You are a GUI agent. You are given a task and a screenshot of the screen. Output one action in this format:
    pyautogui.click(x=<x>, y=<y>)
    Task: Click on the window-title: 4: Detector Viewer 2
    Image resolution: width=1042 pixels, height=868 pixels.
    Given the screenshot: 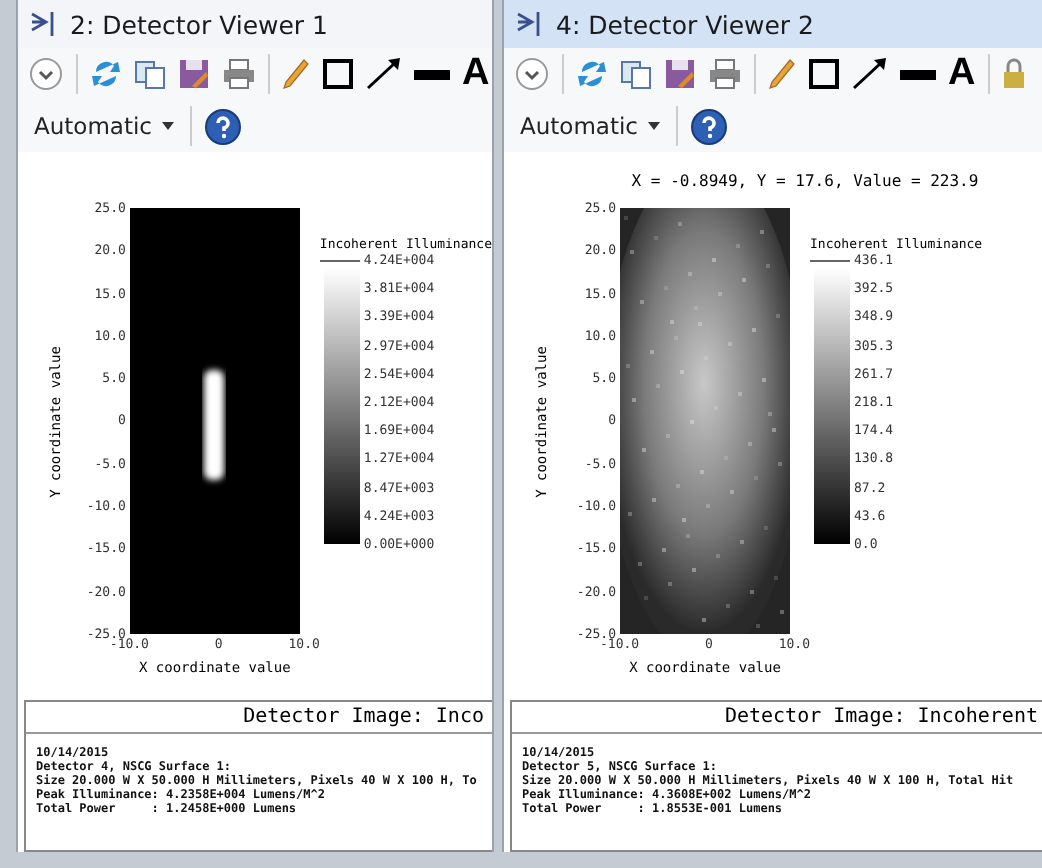 What is the action you would take?
    pyautogui.click(x=685, y=24)
    